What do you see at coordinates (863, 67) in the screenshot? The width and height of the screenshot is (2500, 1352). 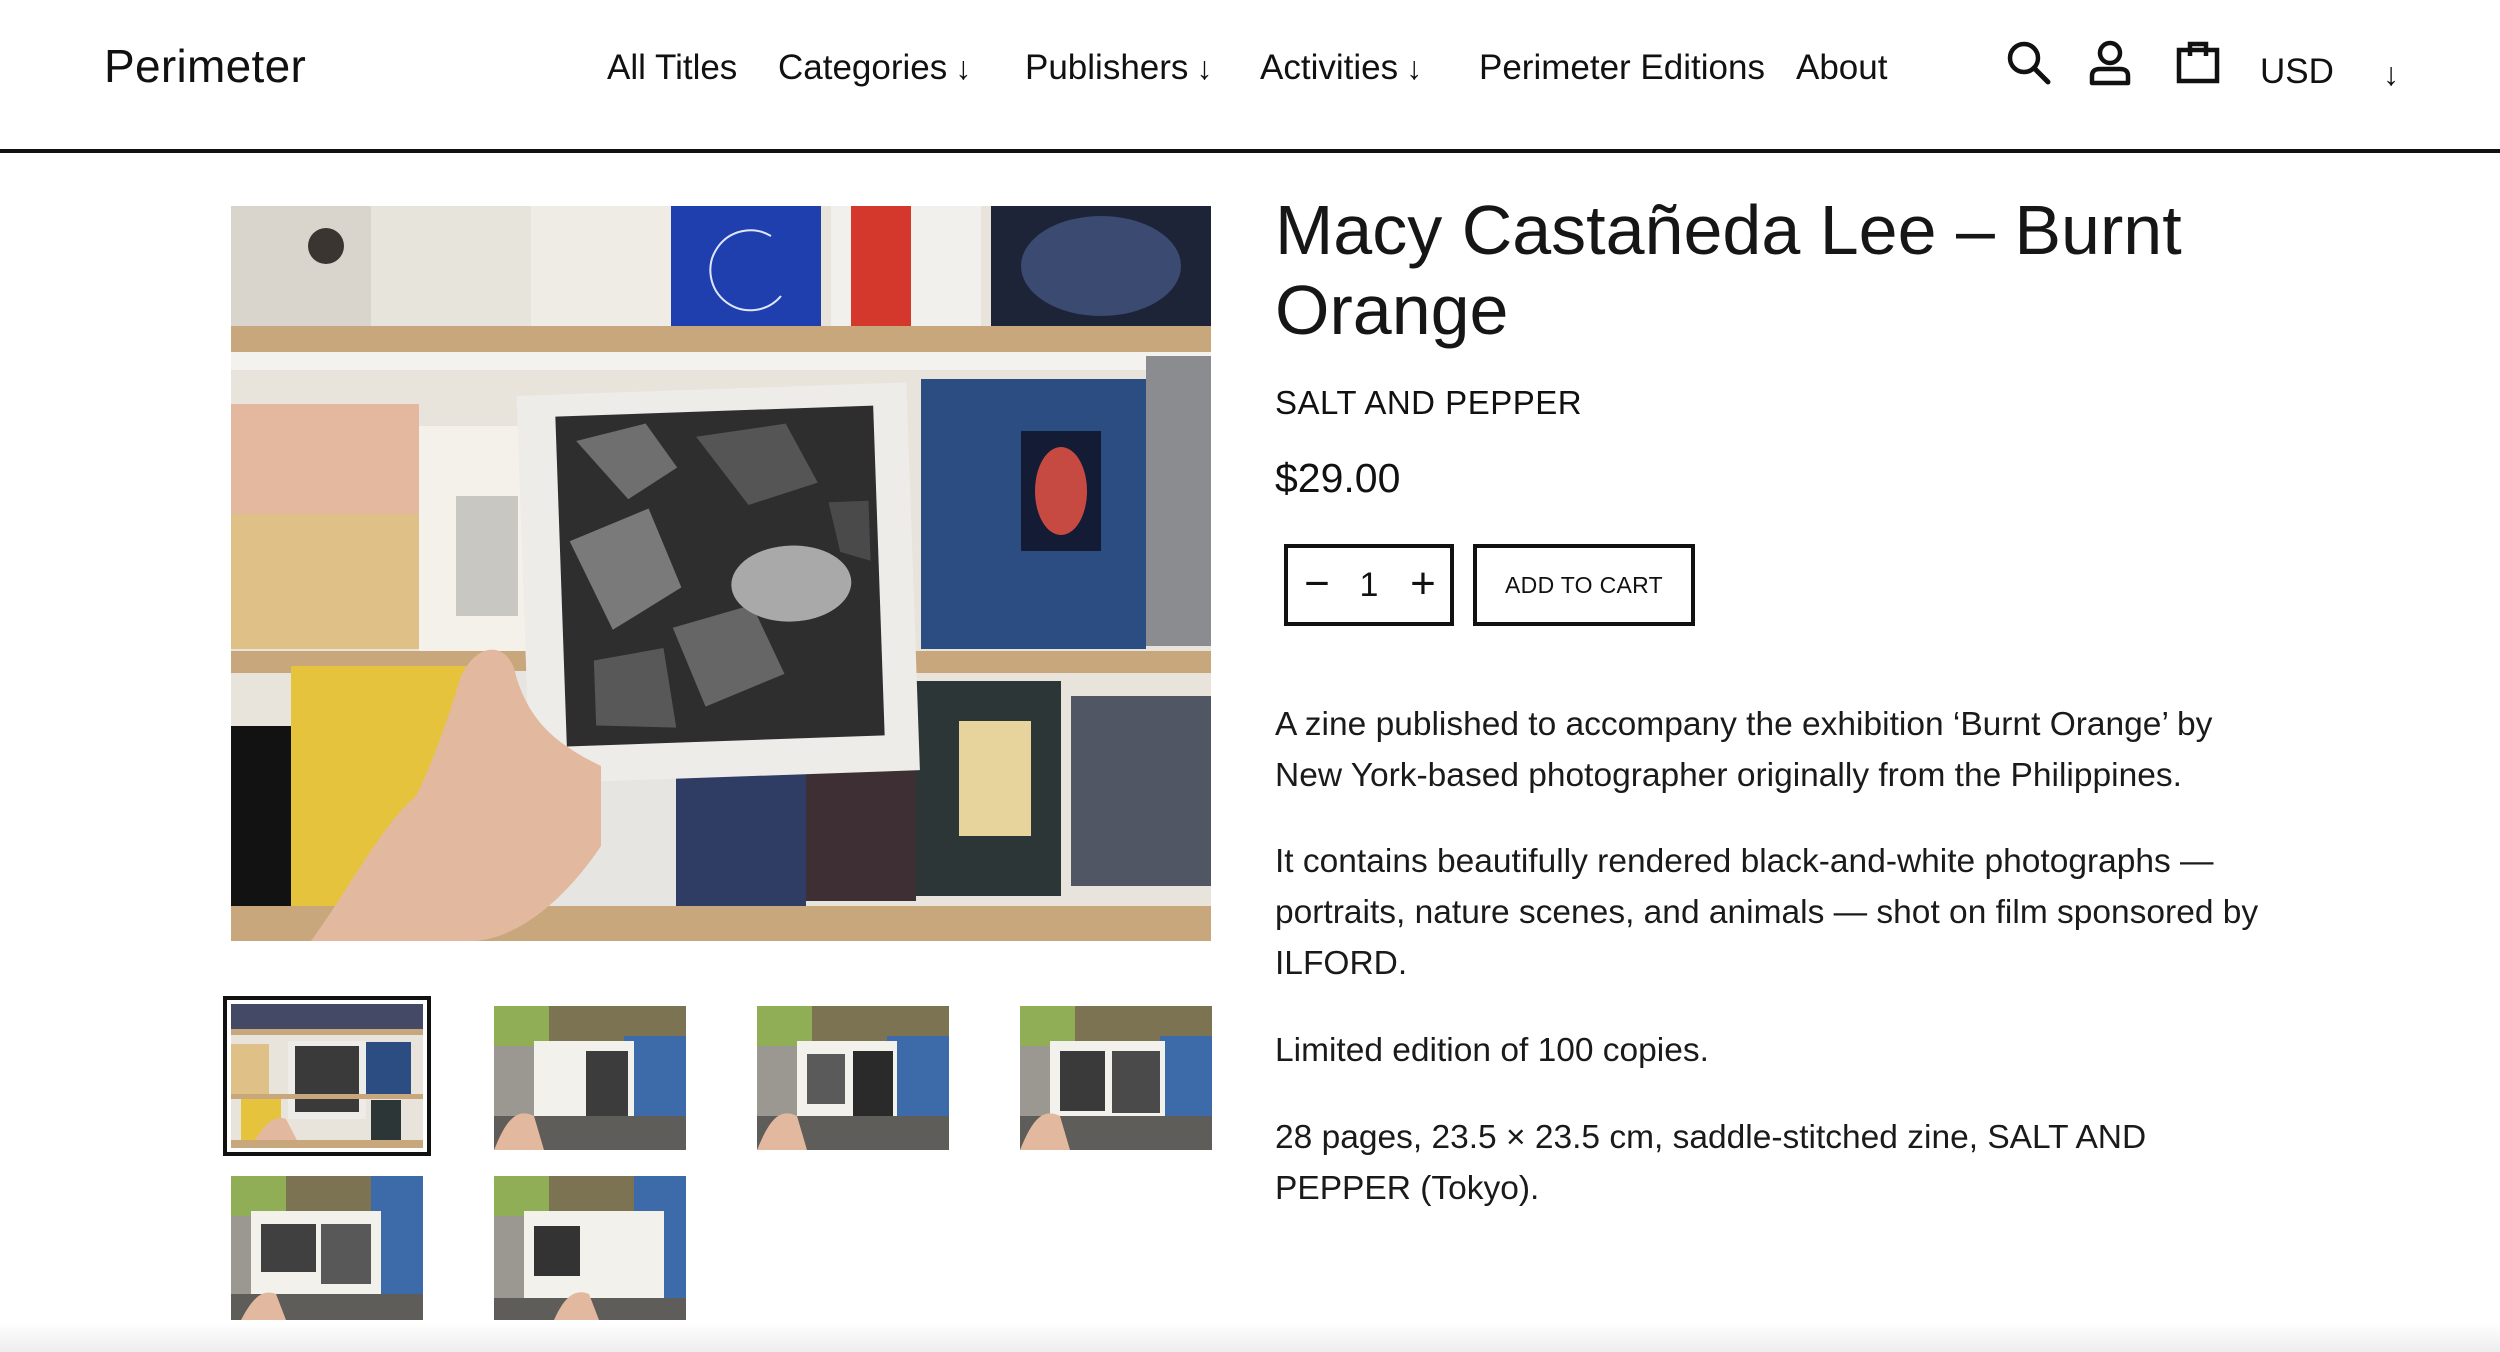 I see `nav-label: Categories` at bounding box center [863, 67].